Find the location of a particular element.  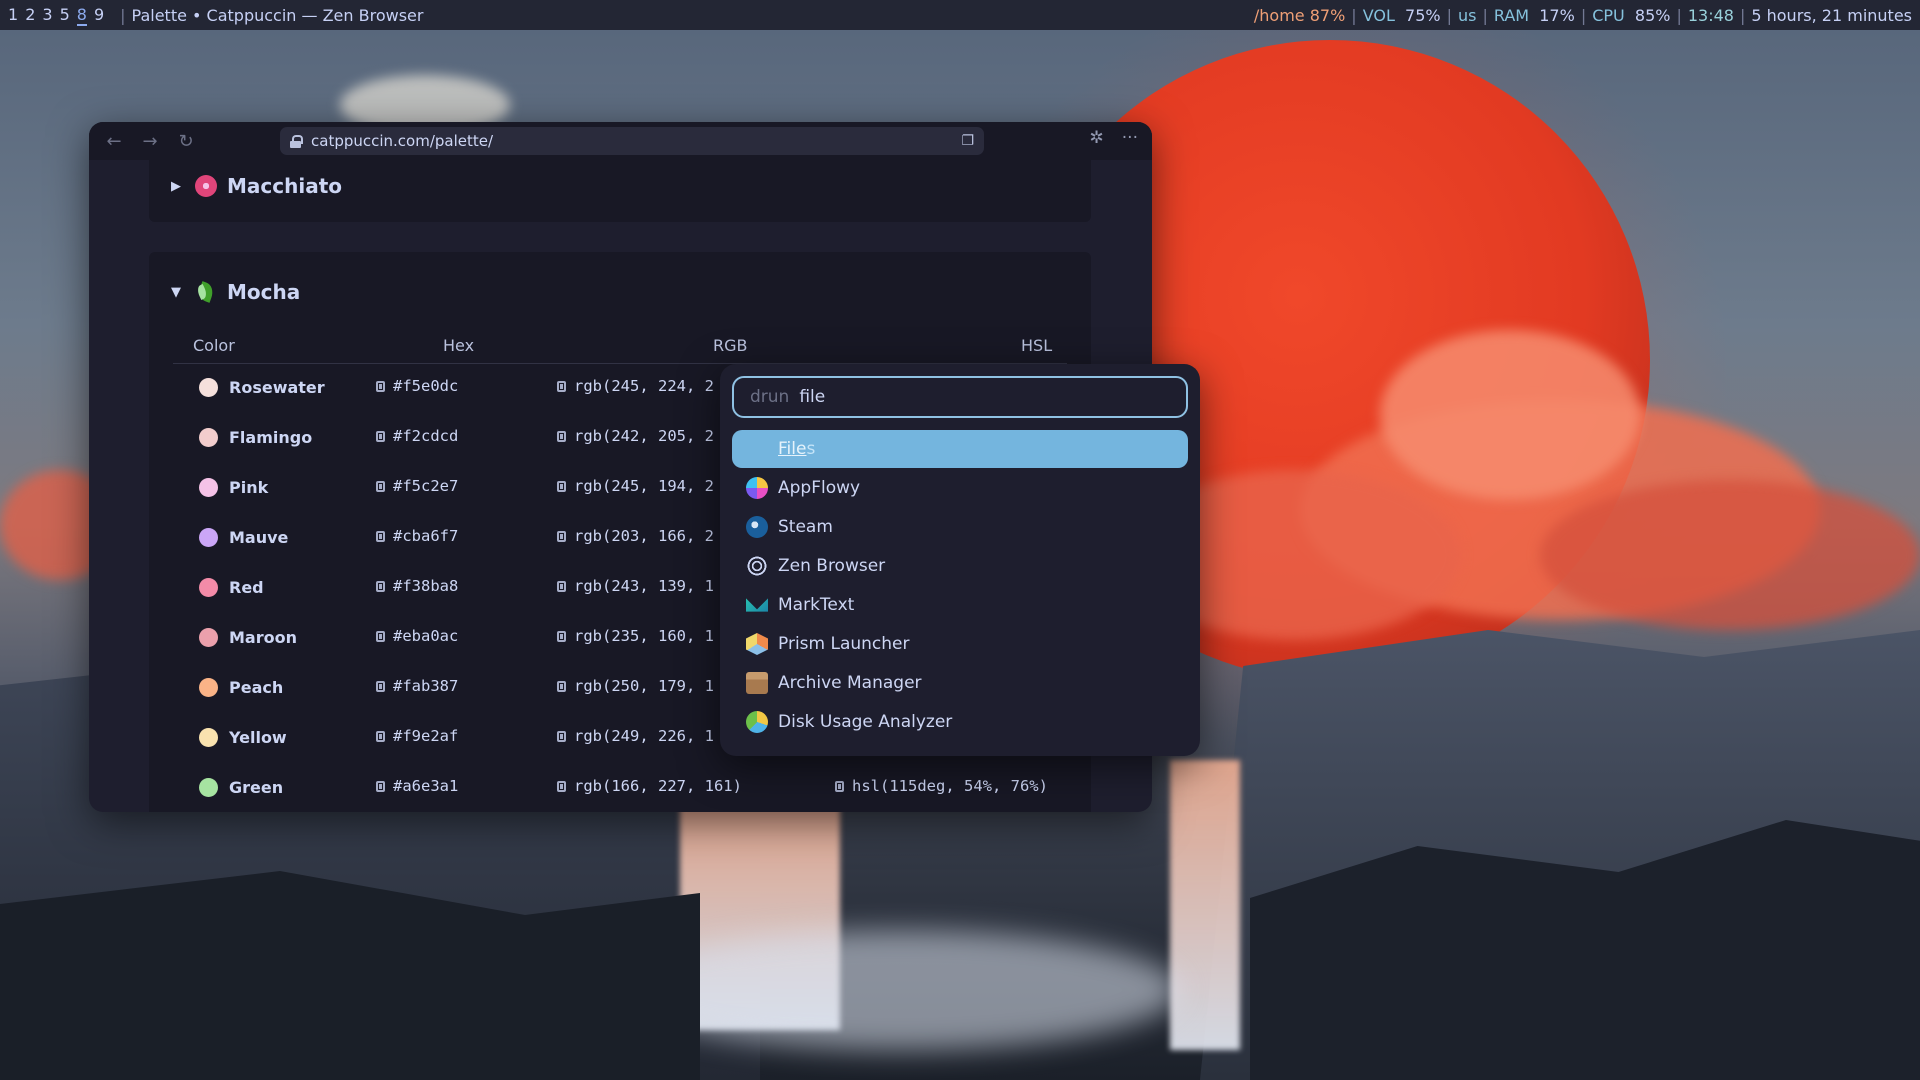

reload-button: ↻ is located at coordinates (186, 141).